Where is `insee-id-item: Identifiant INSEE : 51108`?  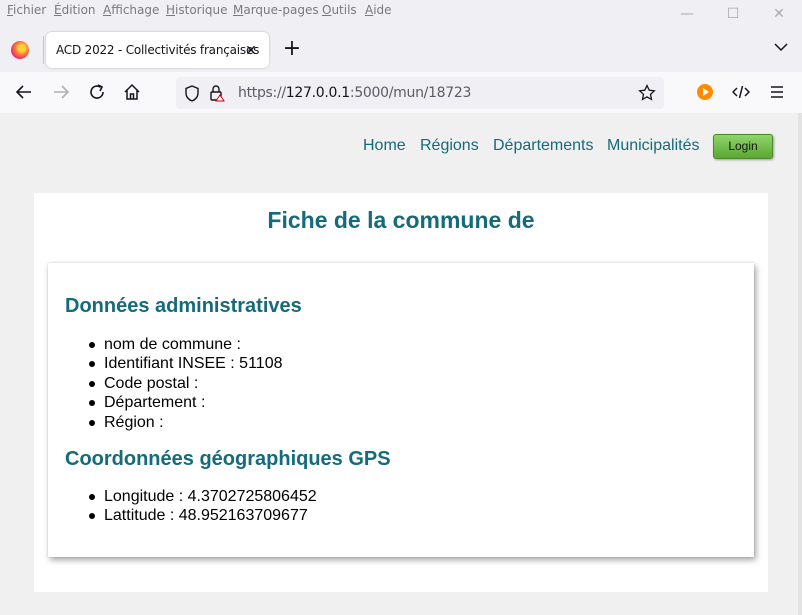 insee-id-item: Identifiant INSEE : 51108 is located at coordinates (185, 364).